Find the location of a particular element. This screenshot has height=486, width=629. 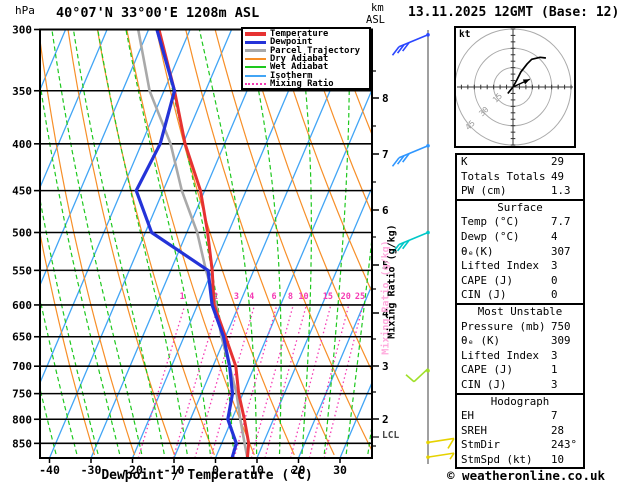

panel-row: StmDir 243° is located at coordinates (520, 445).